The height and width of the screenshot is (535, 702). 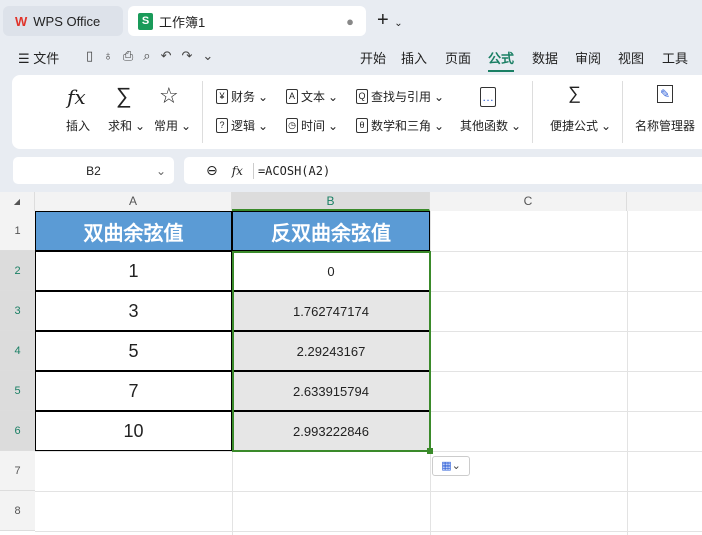 What do you see at coordinates (247, 21) in the screenshot?
I see `tab-workbook: S 工作簿1 ●` at bounding box center [247, 21].